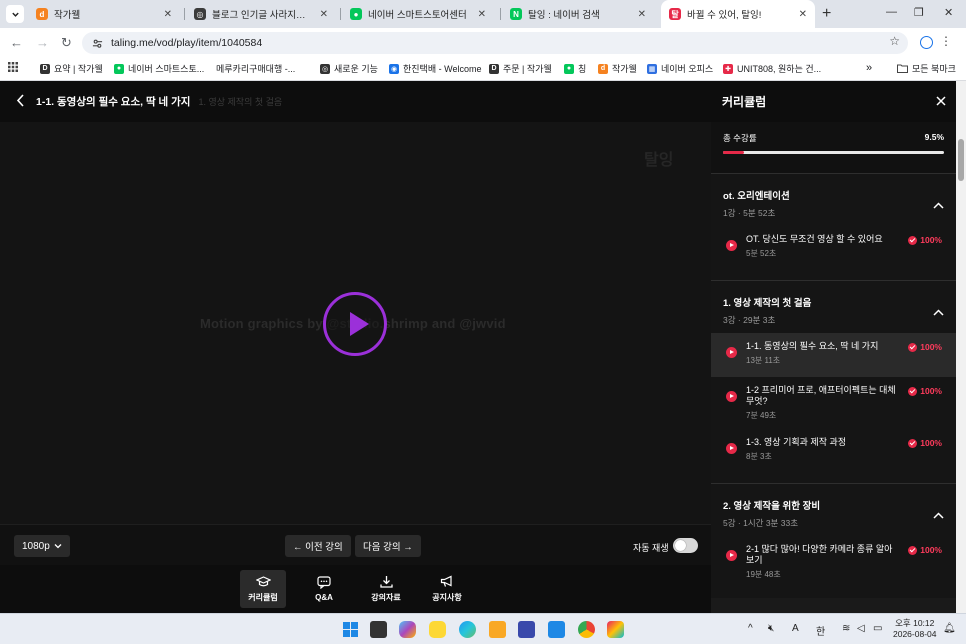  I want to click on bookmark-favicon-icon: ✚, so click(728, 68).